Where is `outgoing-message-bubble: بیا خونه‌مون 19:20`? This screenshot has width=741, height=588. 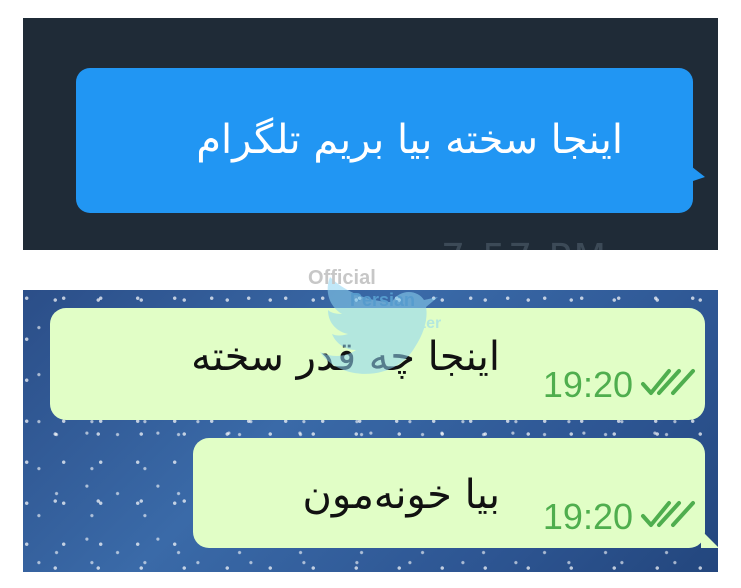
outgoing-message-bubble: بیا خونه‌مون 19:20 is located at coordinates (455, 493).